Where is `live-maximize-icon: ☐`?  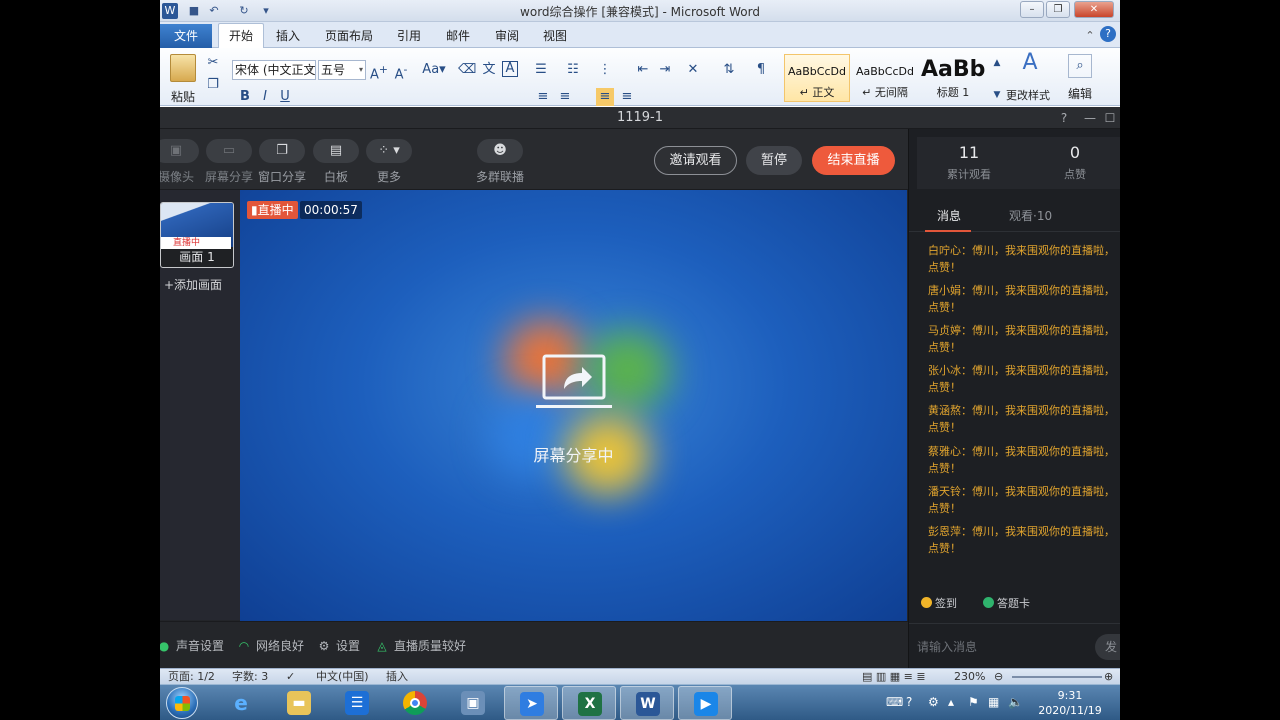
live-maximize-icon: ☐ is located at coordinates (1110, 118).